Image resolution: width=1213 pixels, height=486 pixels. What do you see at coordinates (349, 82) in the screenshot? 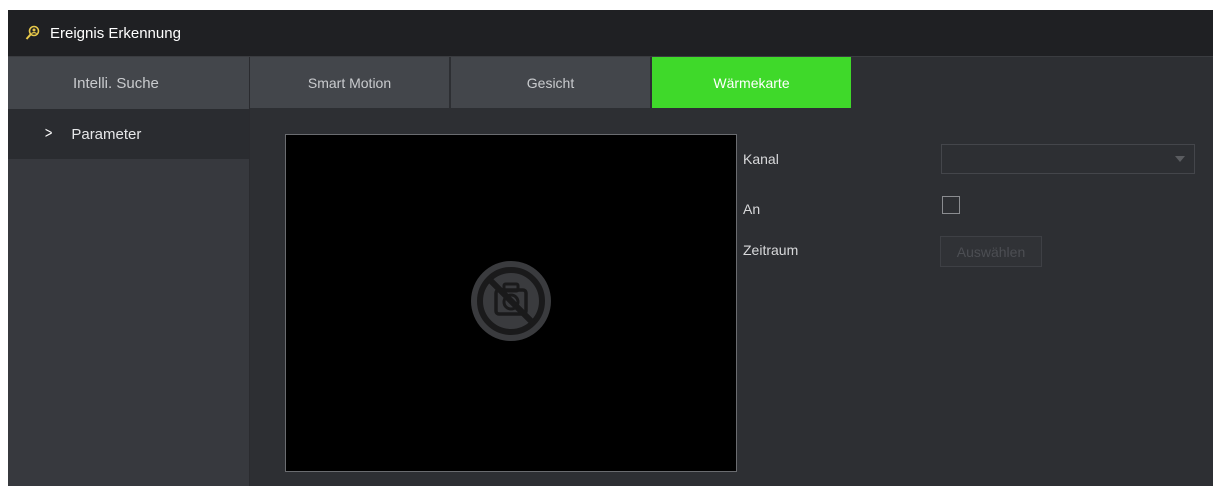
I see `tab-smart-motion: Smart Motion` at bounding box center [349, 82].